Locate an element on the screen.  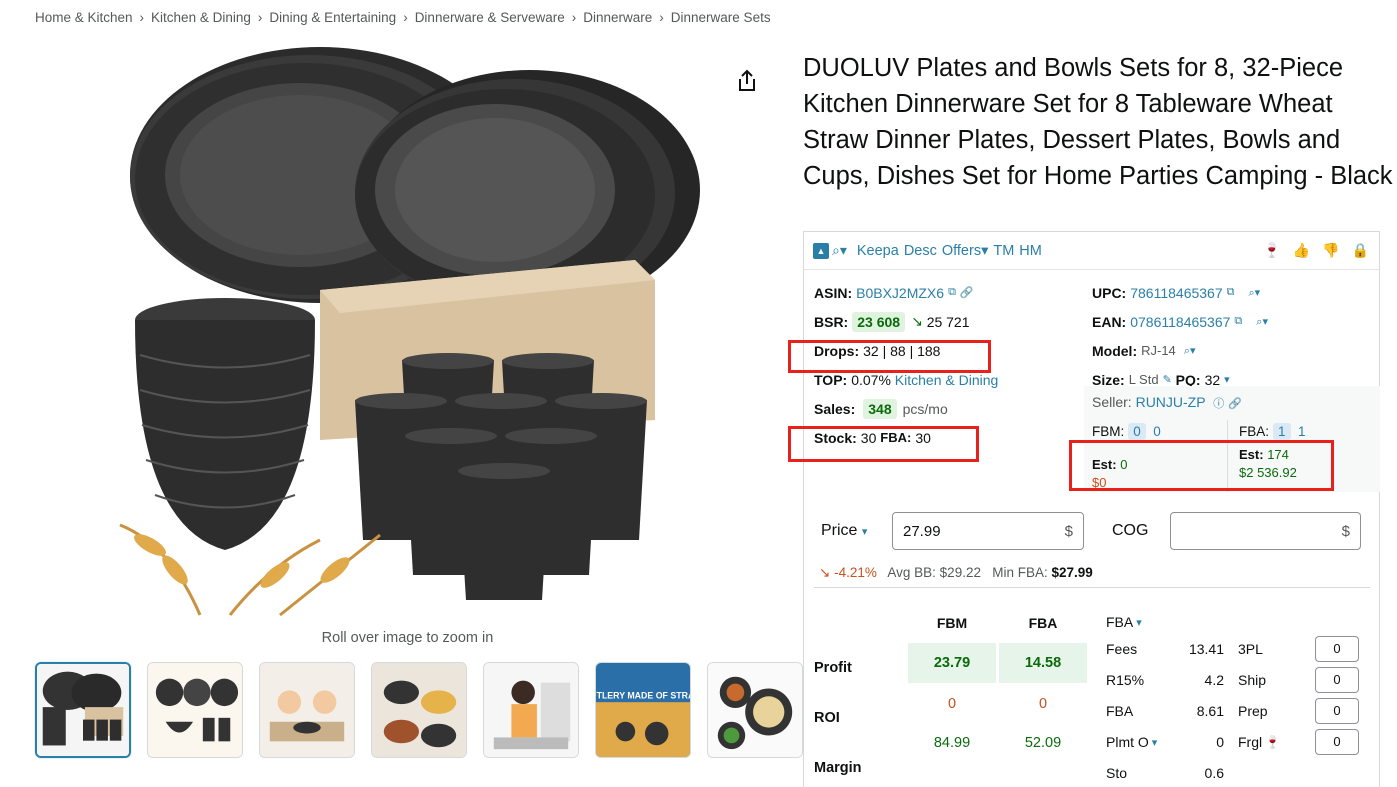
breadcrumb-item: Home & Kitchen is located at coordinates (84, 17).